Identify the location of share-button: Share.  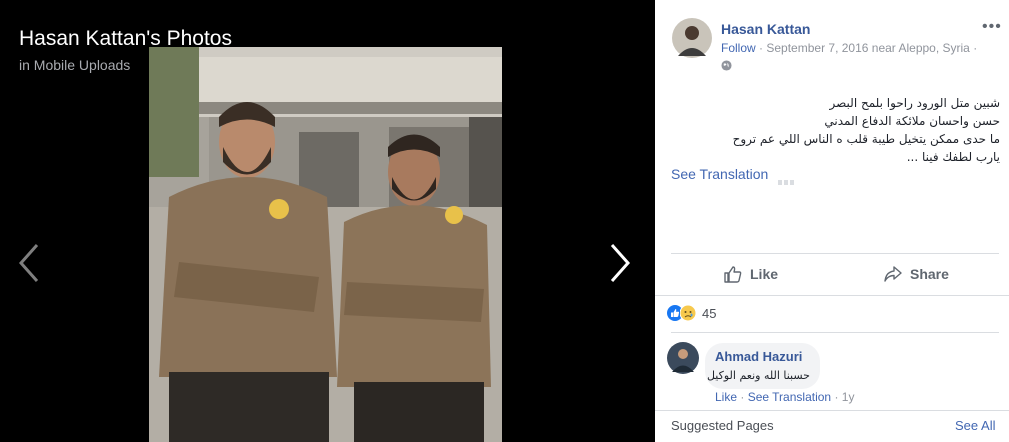
(916, 274).